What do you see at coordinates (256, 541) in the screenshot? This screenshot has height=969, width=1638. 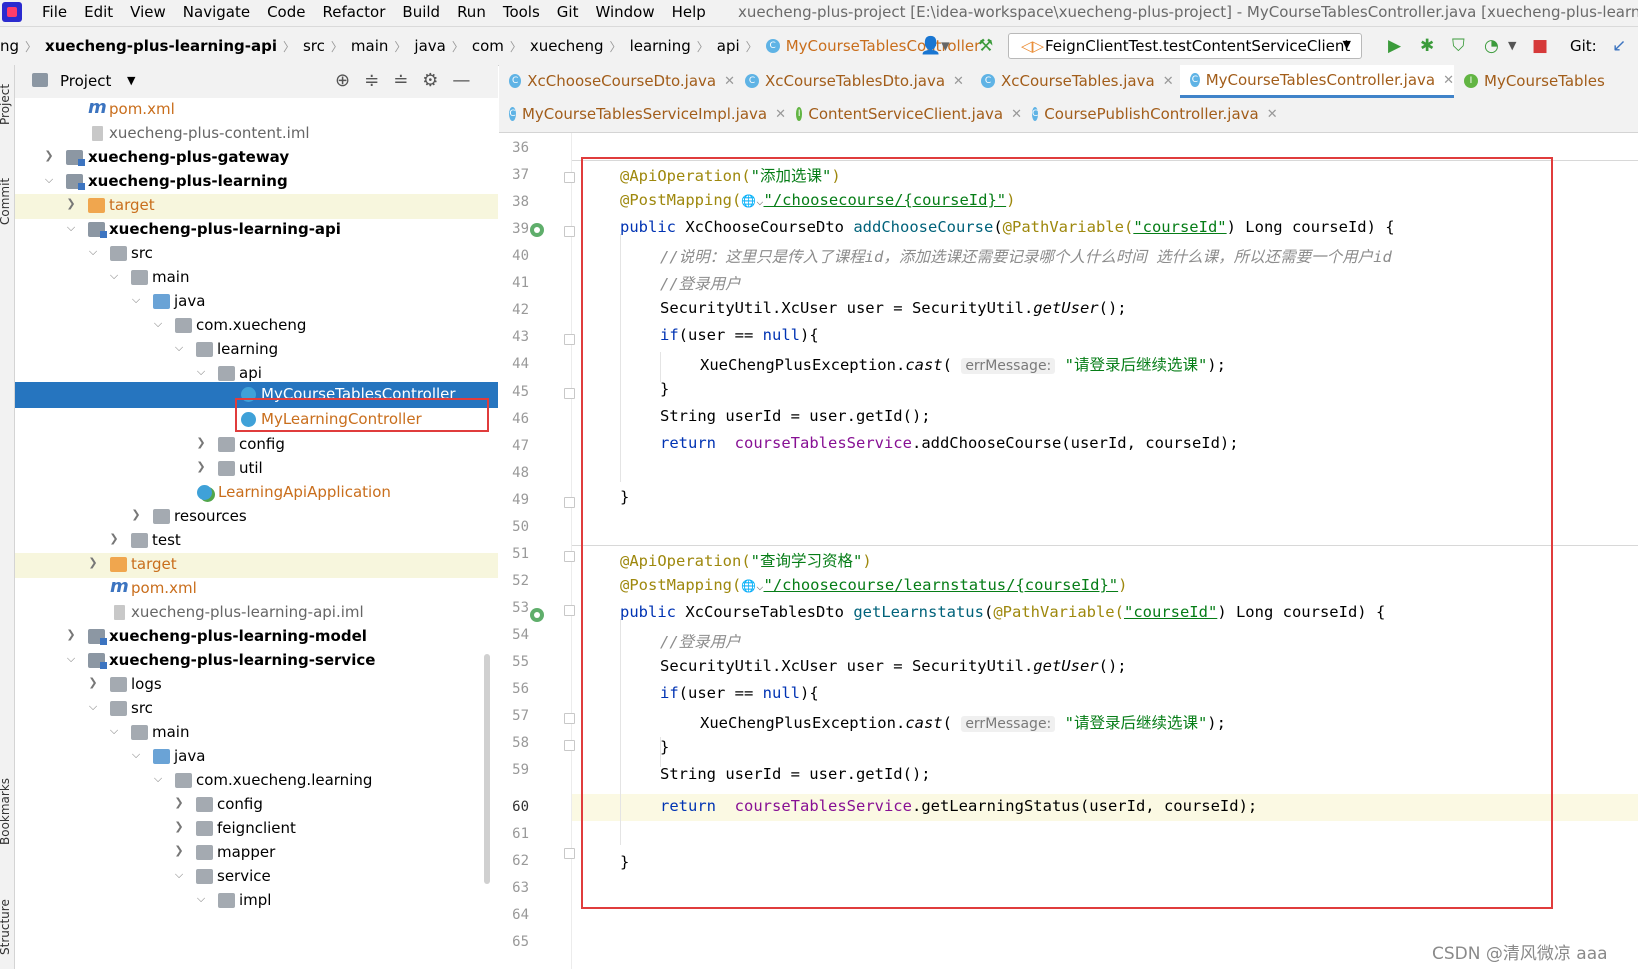 I see `tree-item: ❯ test` at bounding box center [256, 541].